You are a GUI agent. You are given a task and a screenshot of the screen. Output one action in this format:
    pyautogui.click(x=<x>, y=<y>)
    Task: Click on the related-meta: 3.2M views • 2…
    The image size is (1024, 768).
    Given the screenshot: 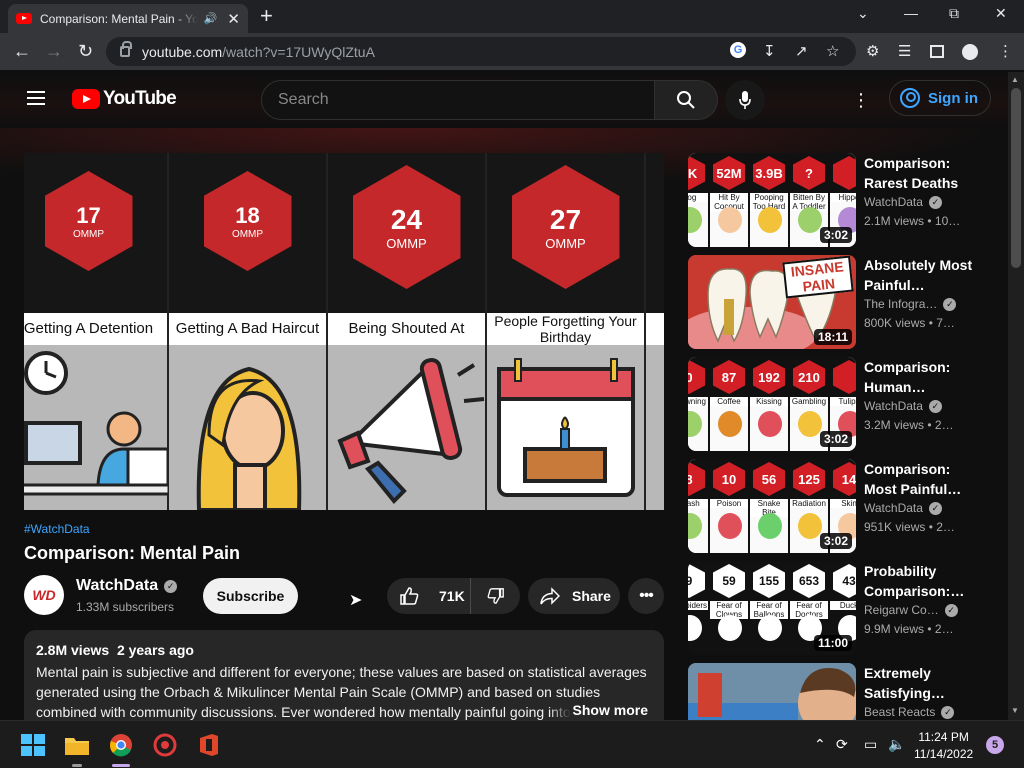 What is the action you would take?
    pyautogui.click(x=909, y=425)
    